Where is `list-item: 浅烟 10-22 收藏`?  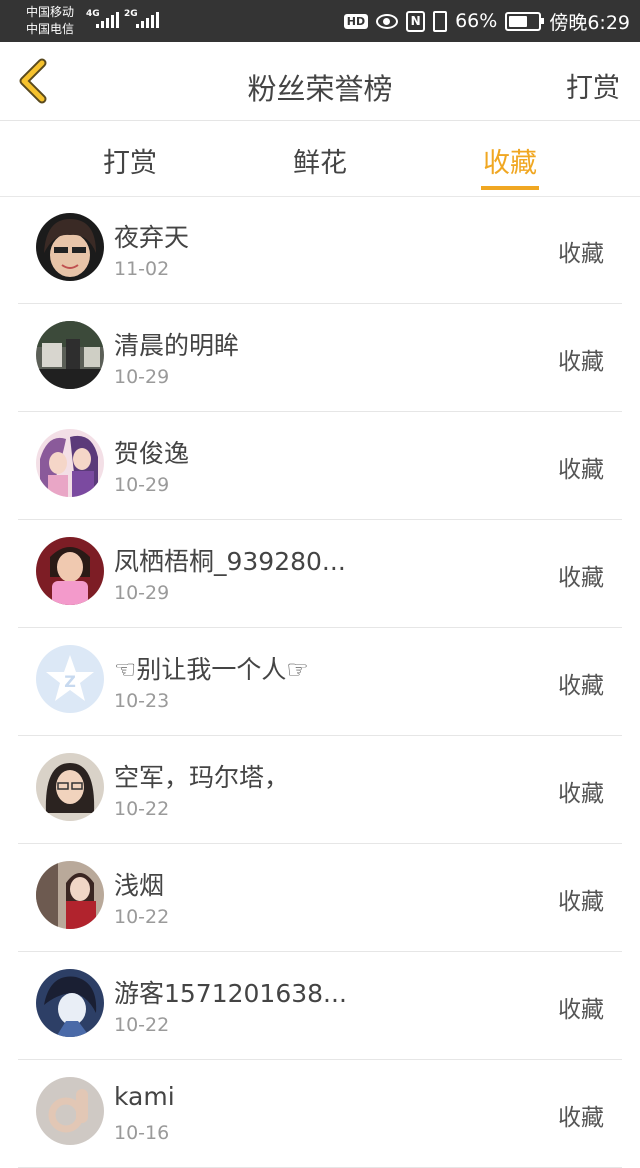
list-item: 浅烟 10-22 收藏 is located at coordinates (320, 898).